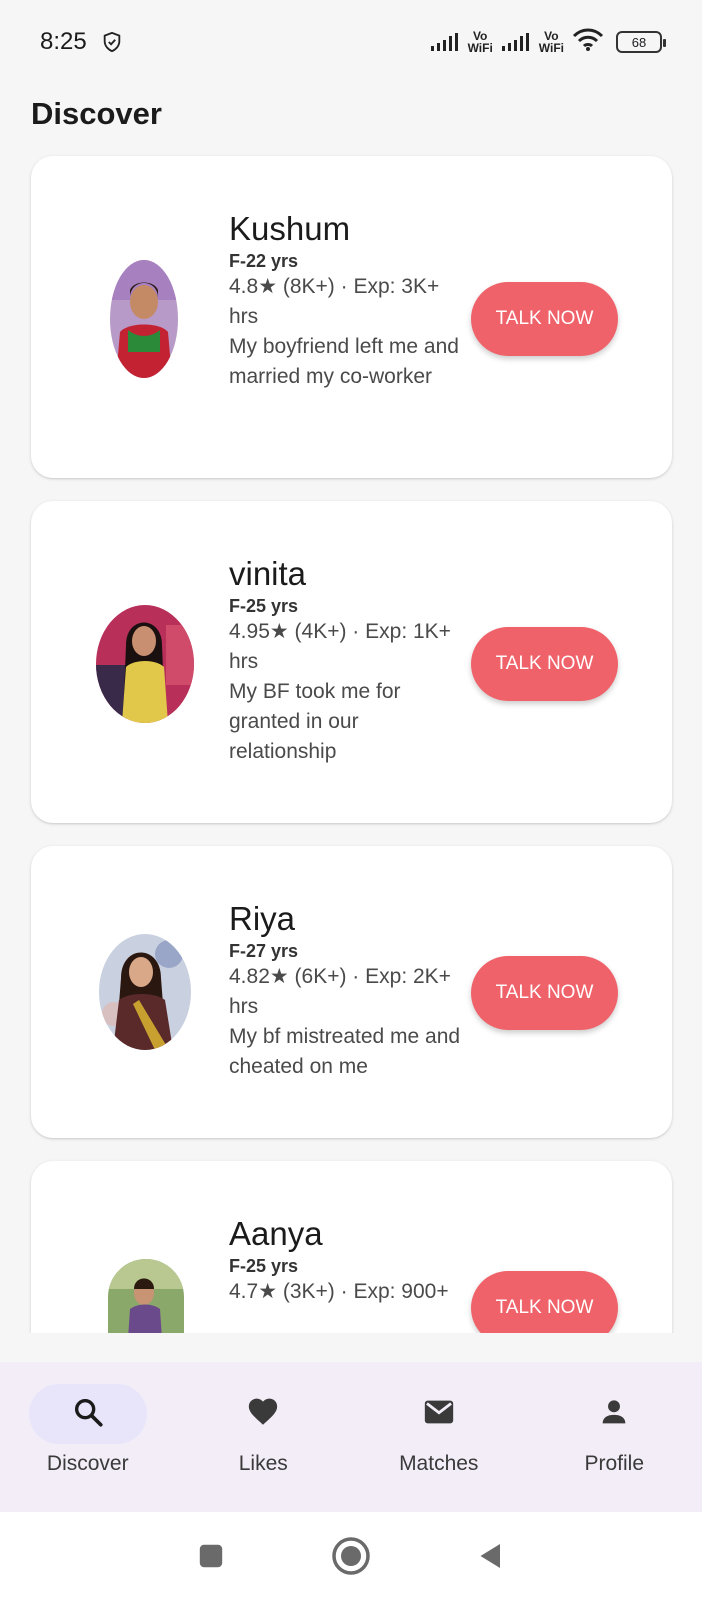 This screenshot has height=1600, width=702. I want to click on wifi-icon, so click(588, 42).